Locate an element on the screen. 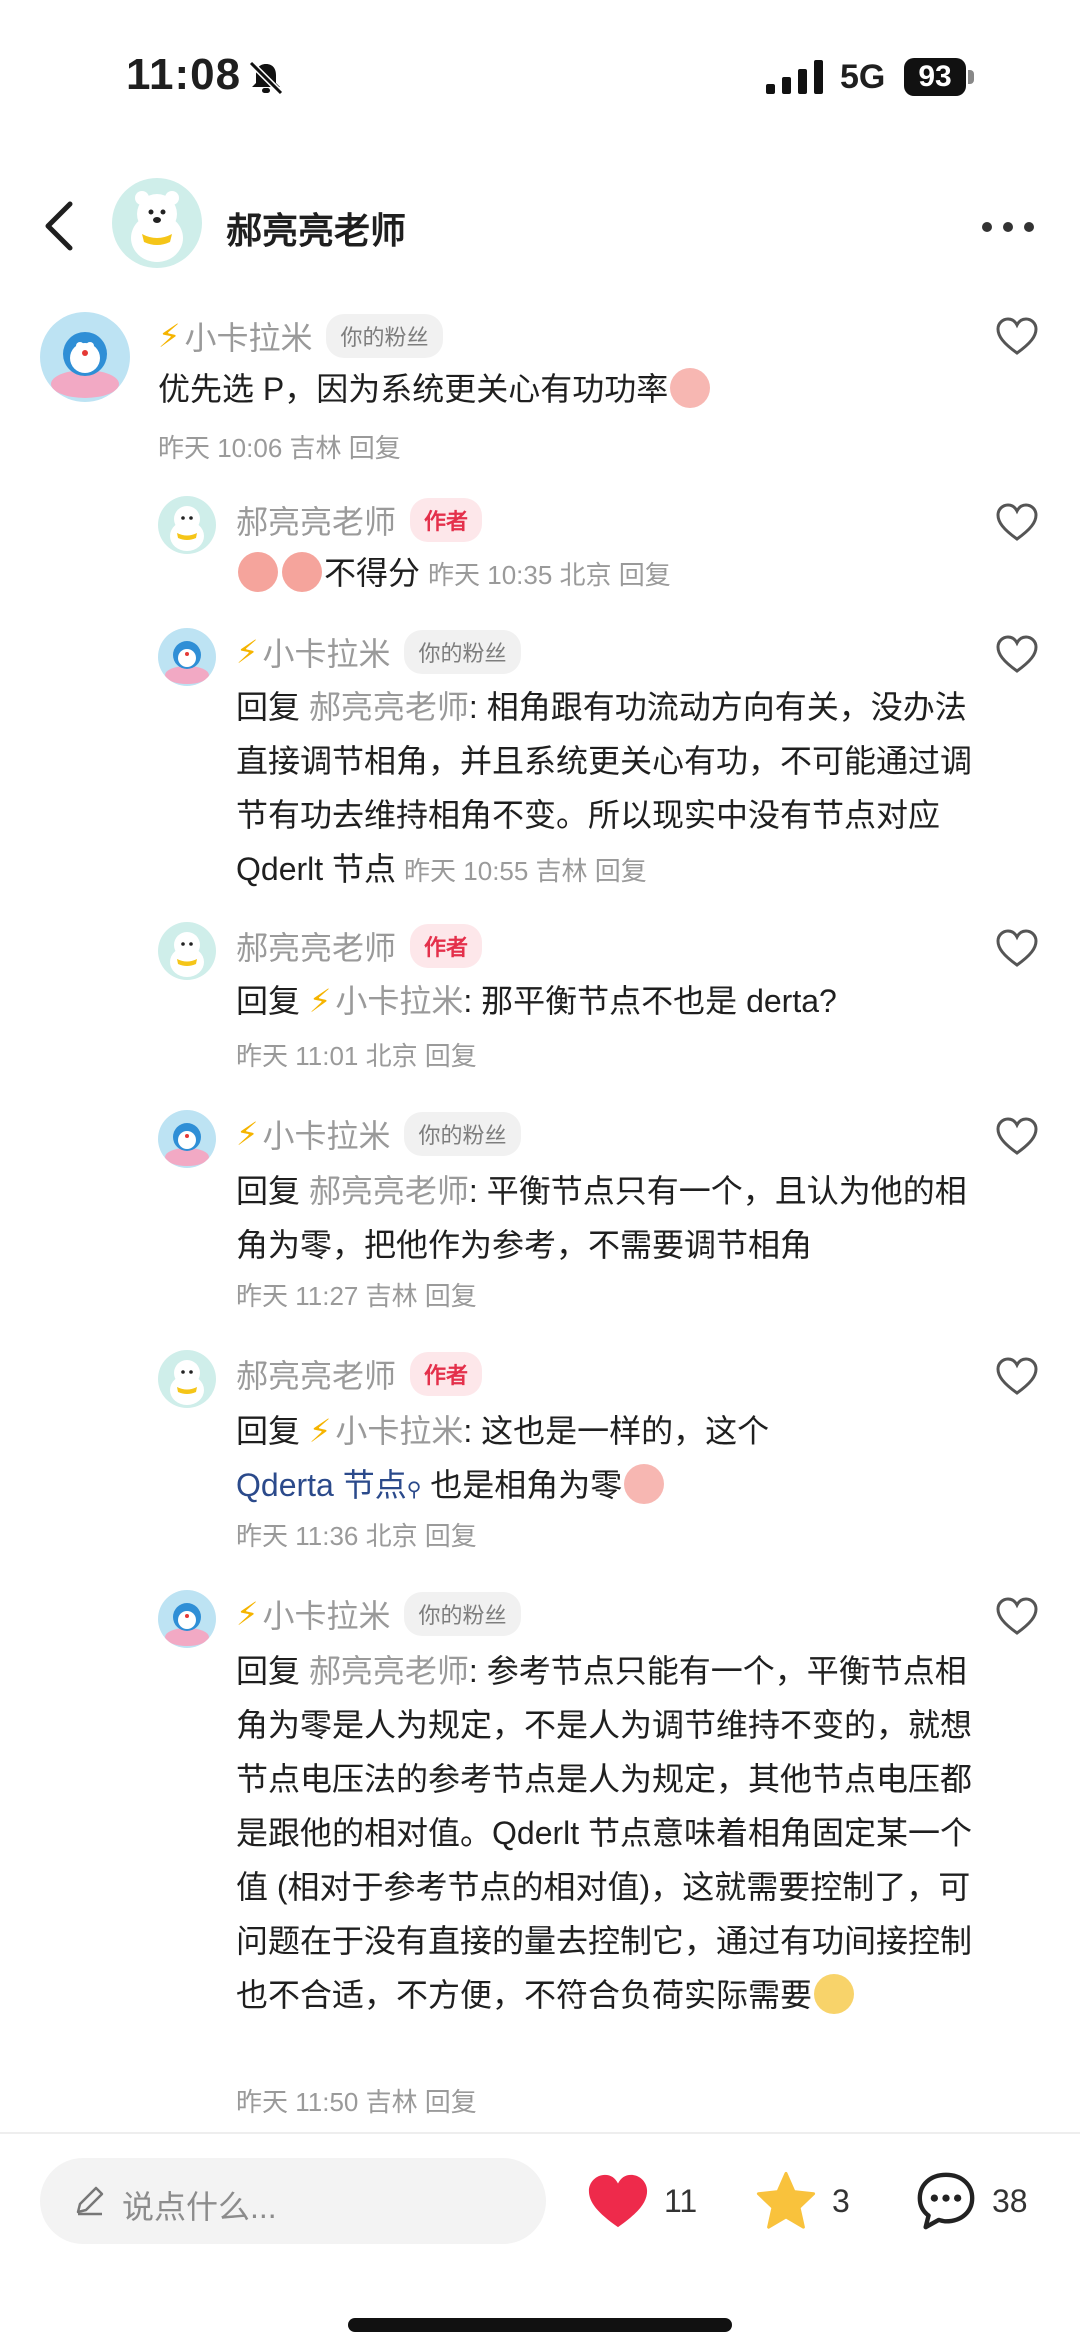 The image size is (1080, 2347). reply-meta: 昨天 10:55 吉林 回复 is located at coordinates (525, 871).